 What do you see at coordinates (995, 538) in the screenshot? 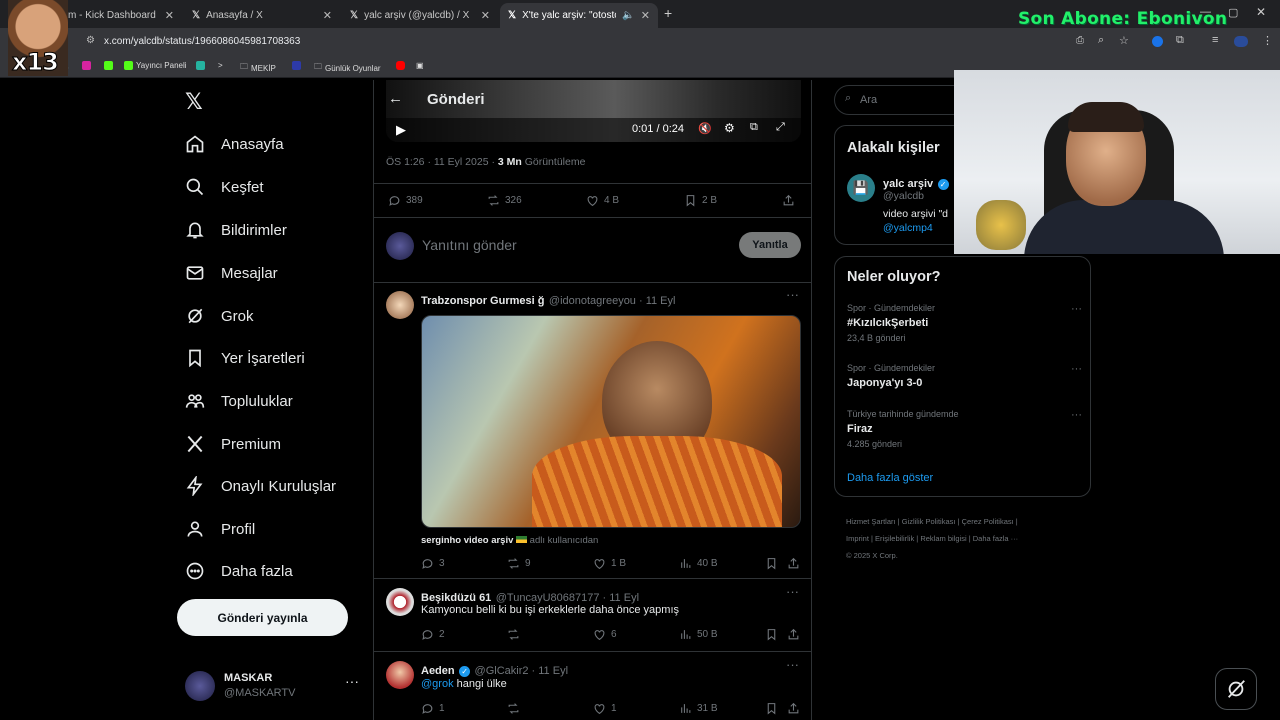
I see `footer-link: Daha fazla ···` at bounding box center [995, 538].